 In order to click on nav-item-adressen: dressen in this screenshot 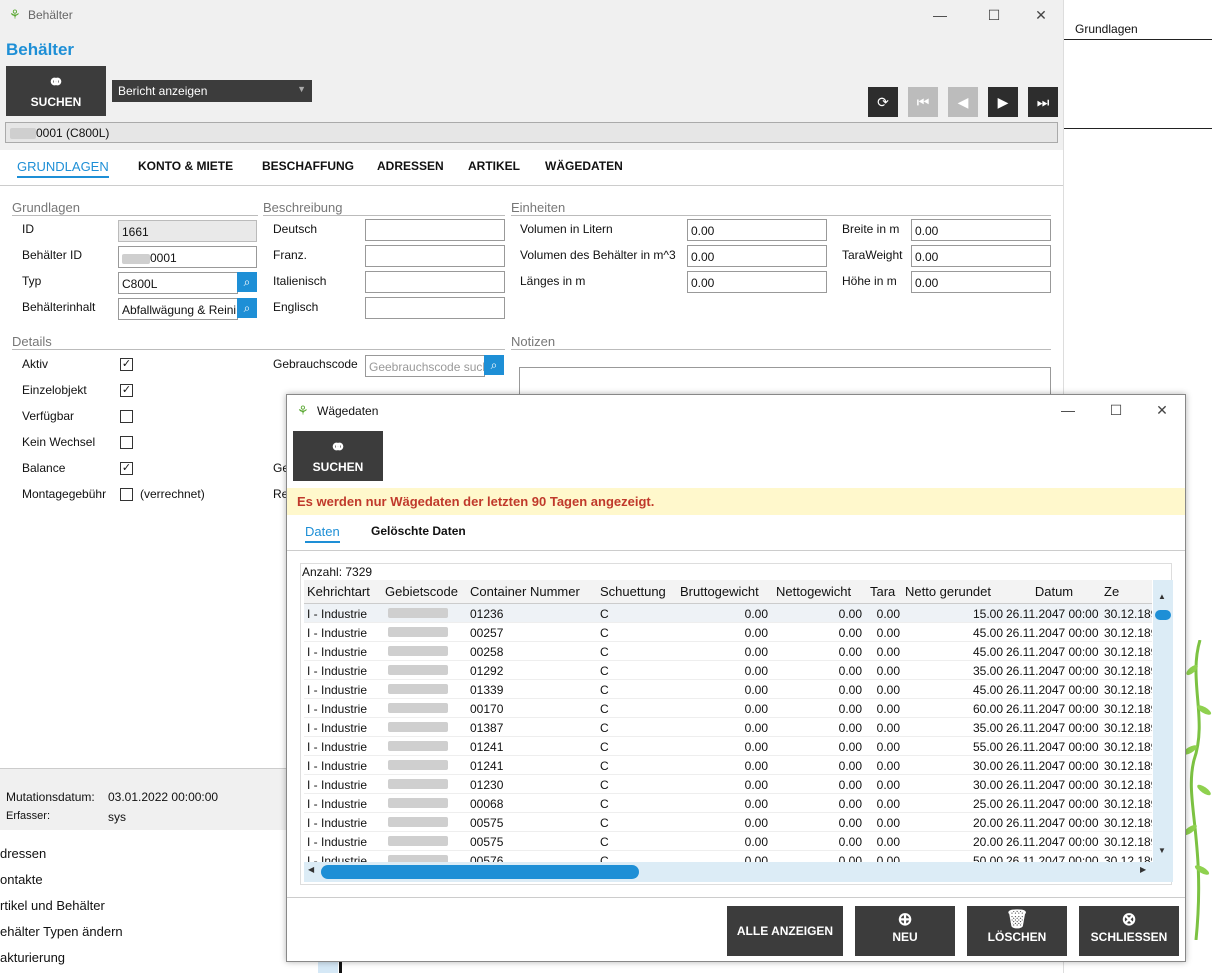, I will do `click(23, 853)`.